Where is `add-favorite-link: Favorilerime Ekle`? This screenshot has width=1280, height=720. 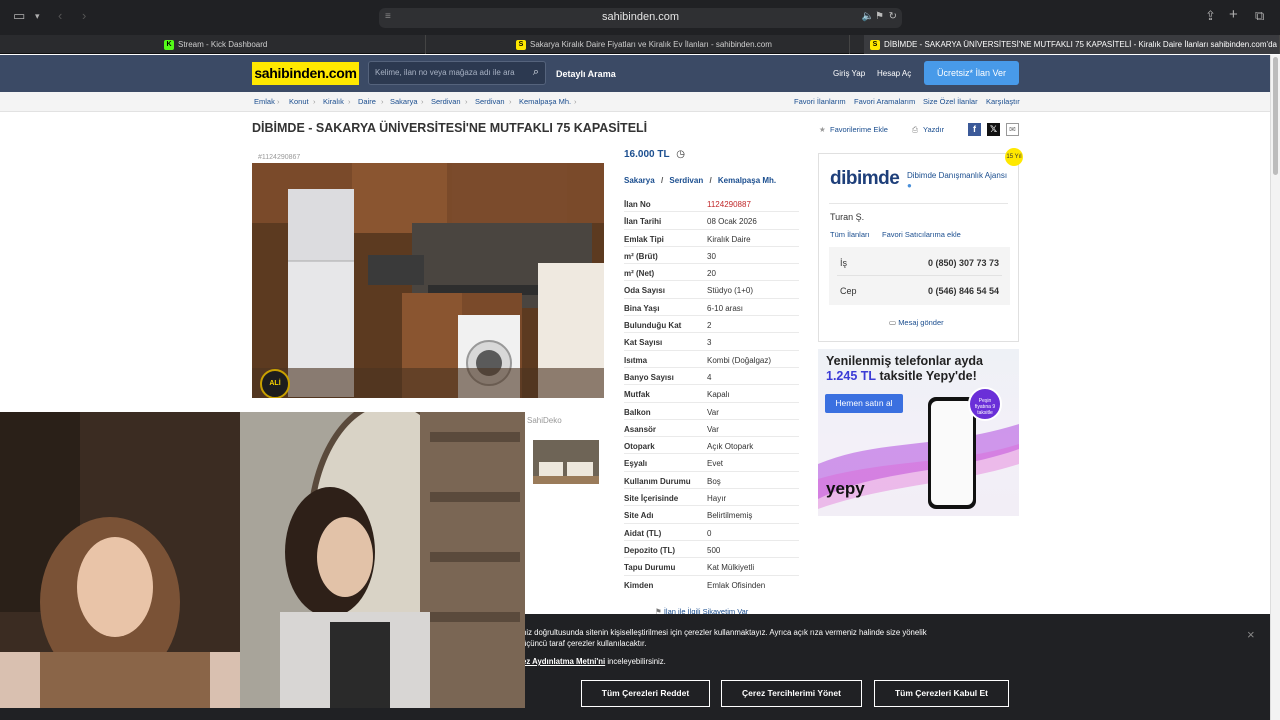
add-favorite-link: Favorilerime Ekle is located at coordinates (859, 129).